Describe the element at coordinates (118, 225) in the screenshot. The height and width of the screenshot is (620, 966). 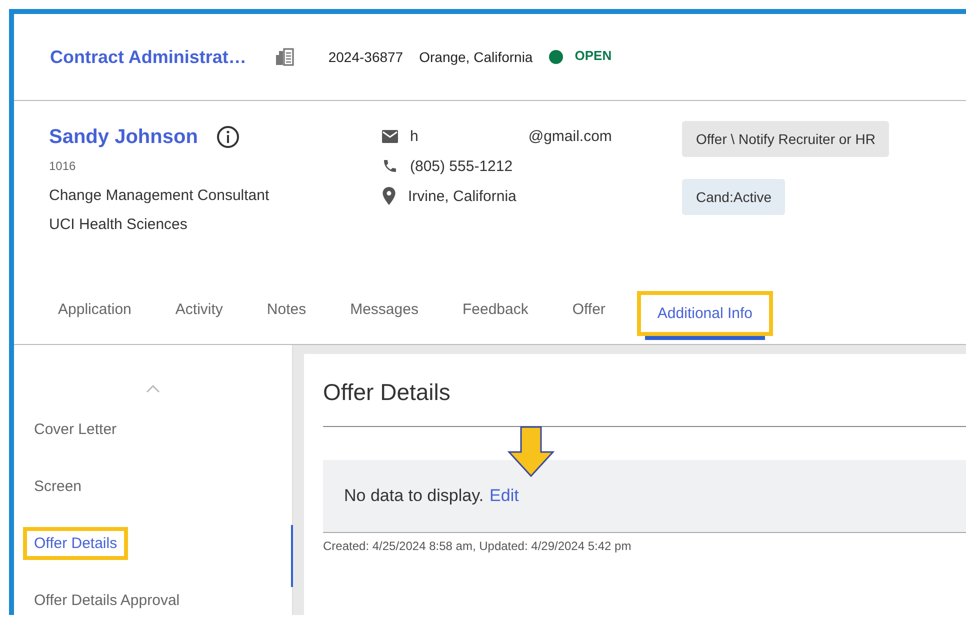
I see `candidate-department: UCI Health Sciences` at that location.